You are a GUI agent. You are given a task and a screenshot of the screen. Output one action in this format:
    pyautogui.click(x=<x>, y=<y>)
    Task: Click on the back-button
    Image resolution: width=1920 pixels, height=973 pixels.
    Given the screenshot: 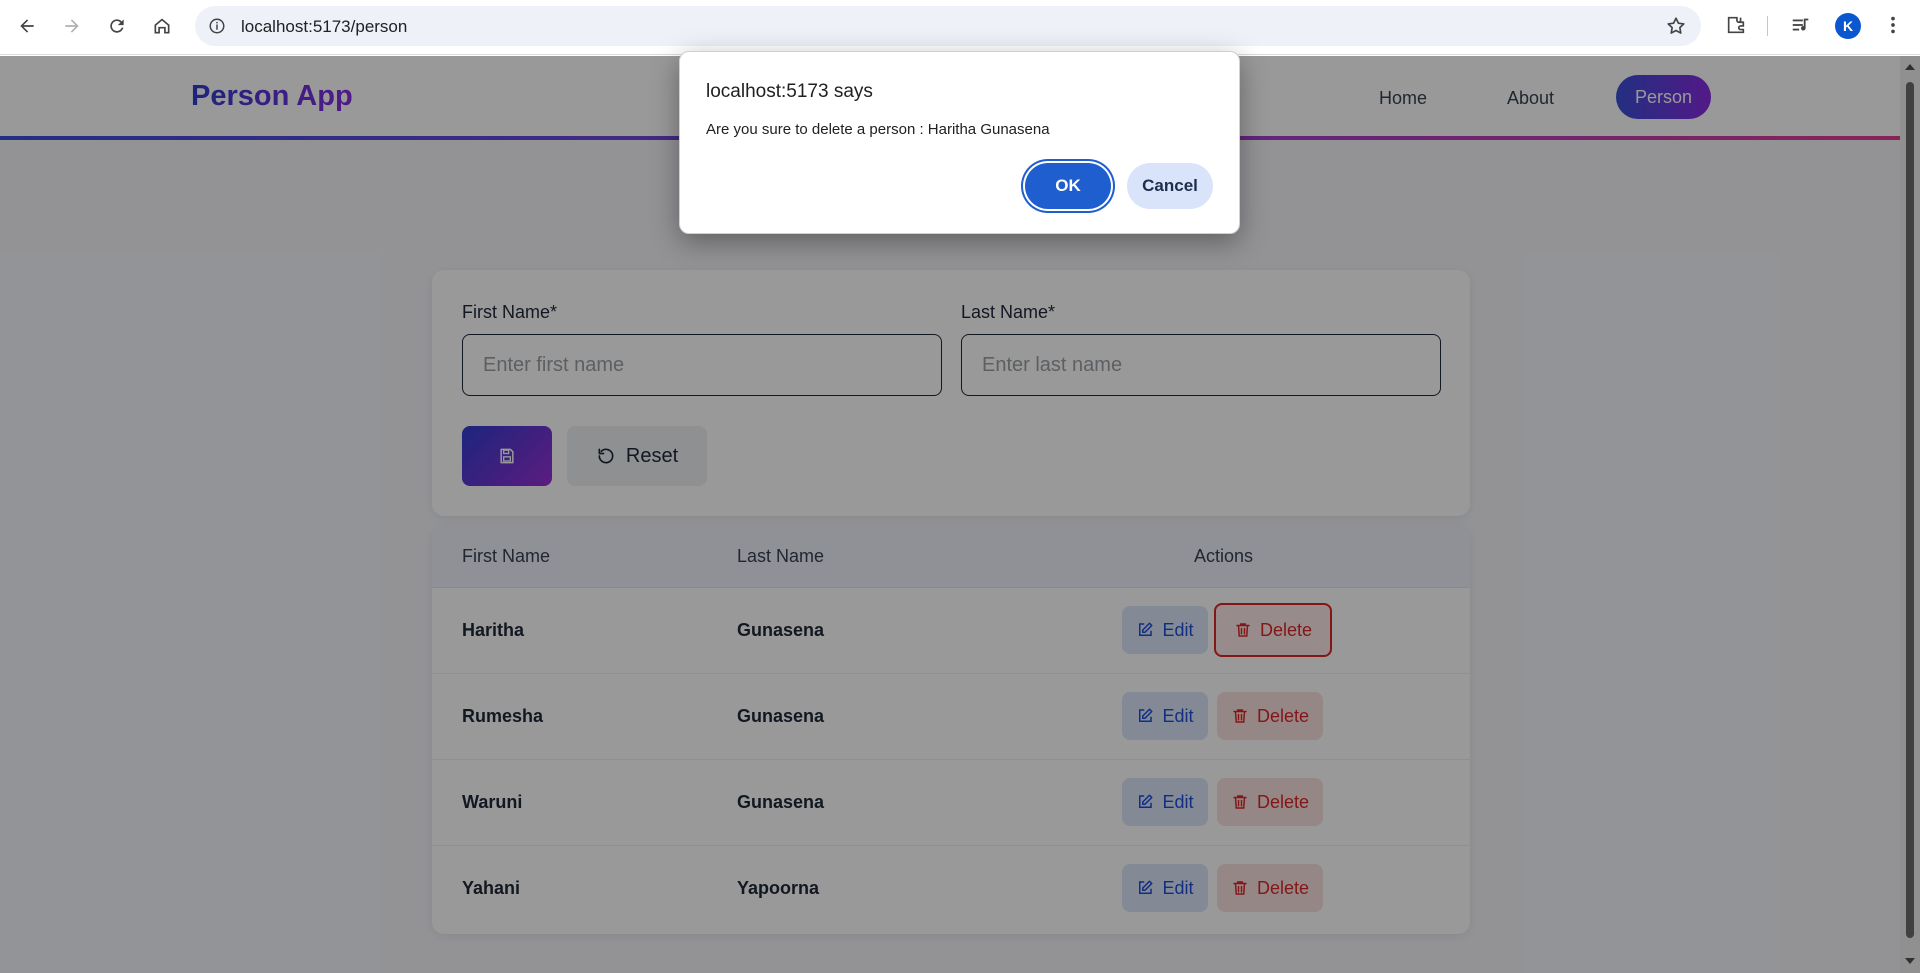 What is the action you would take?
    pyautogui.click(x=27, y=26)
    